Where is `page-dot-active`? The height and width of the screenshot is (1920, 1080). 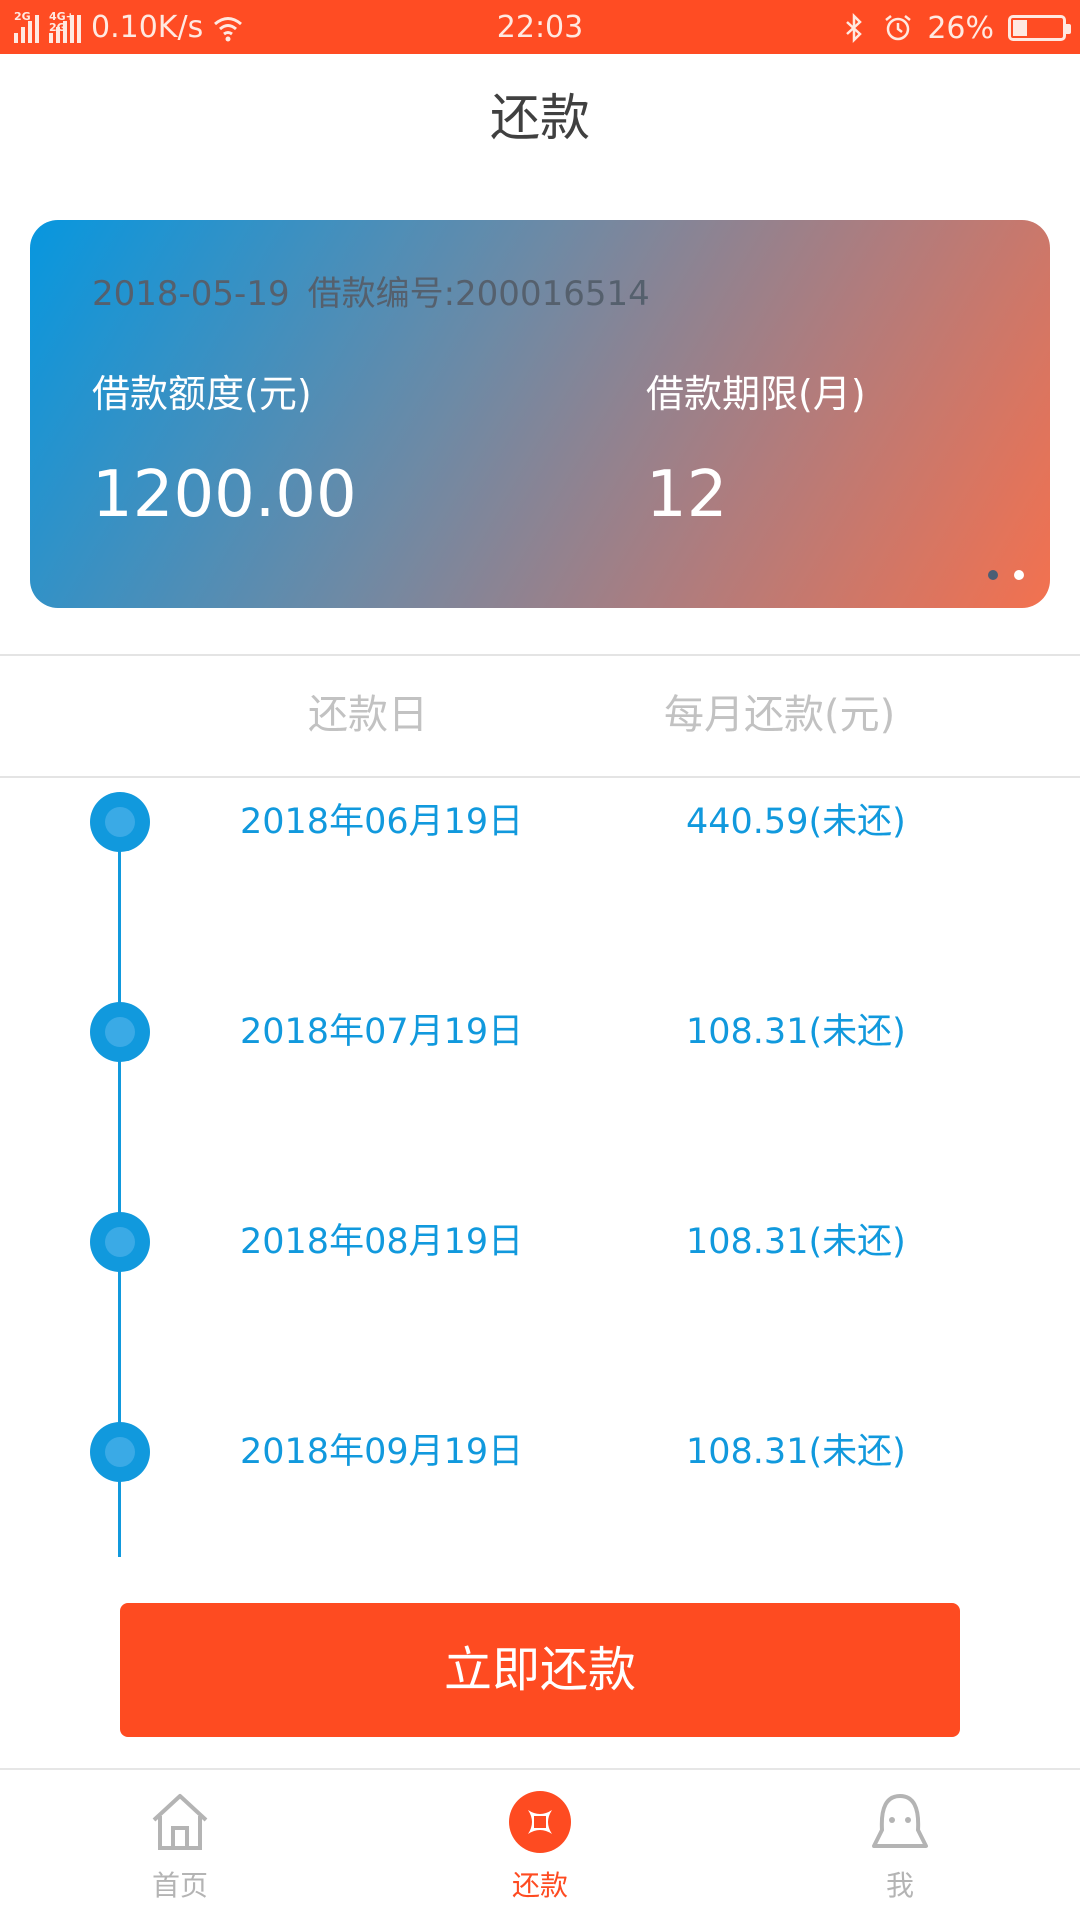
page-dot-active is located at coordinates (1019, 575).